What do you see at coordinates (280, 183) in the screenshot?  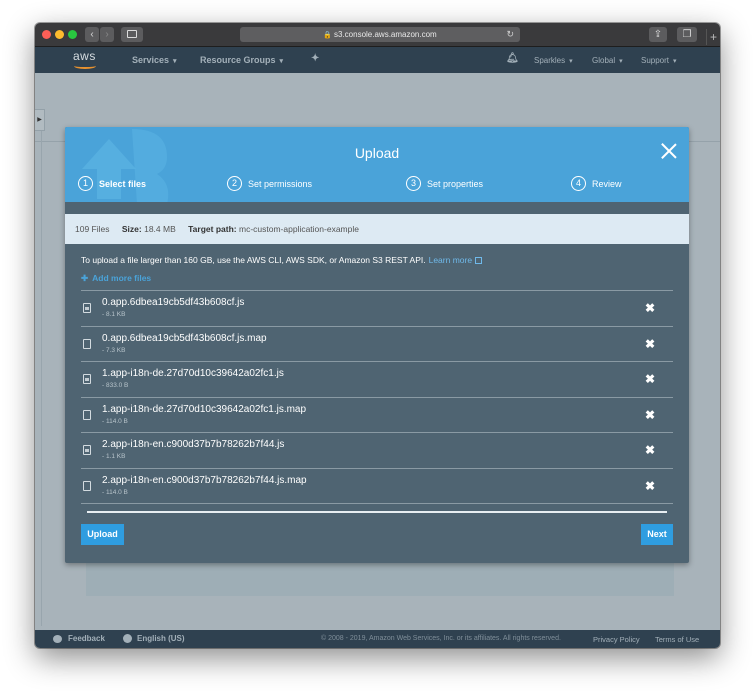 I see `step-label: Set permissions` at bounding box center [280, 183].